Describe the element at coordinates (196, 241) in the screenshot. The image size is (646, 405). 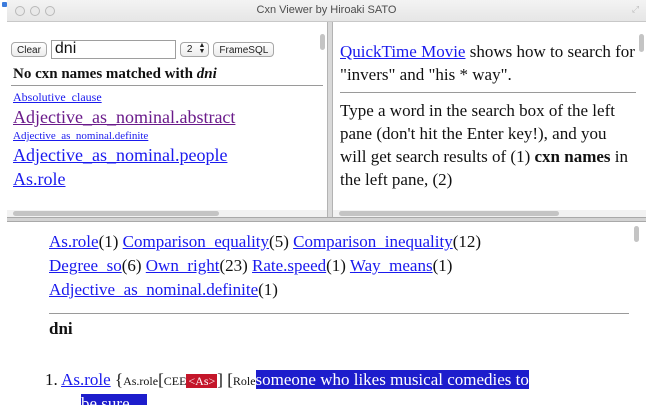
I see `result-link-comparison-equality: Comparison_equality` at that location.